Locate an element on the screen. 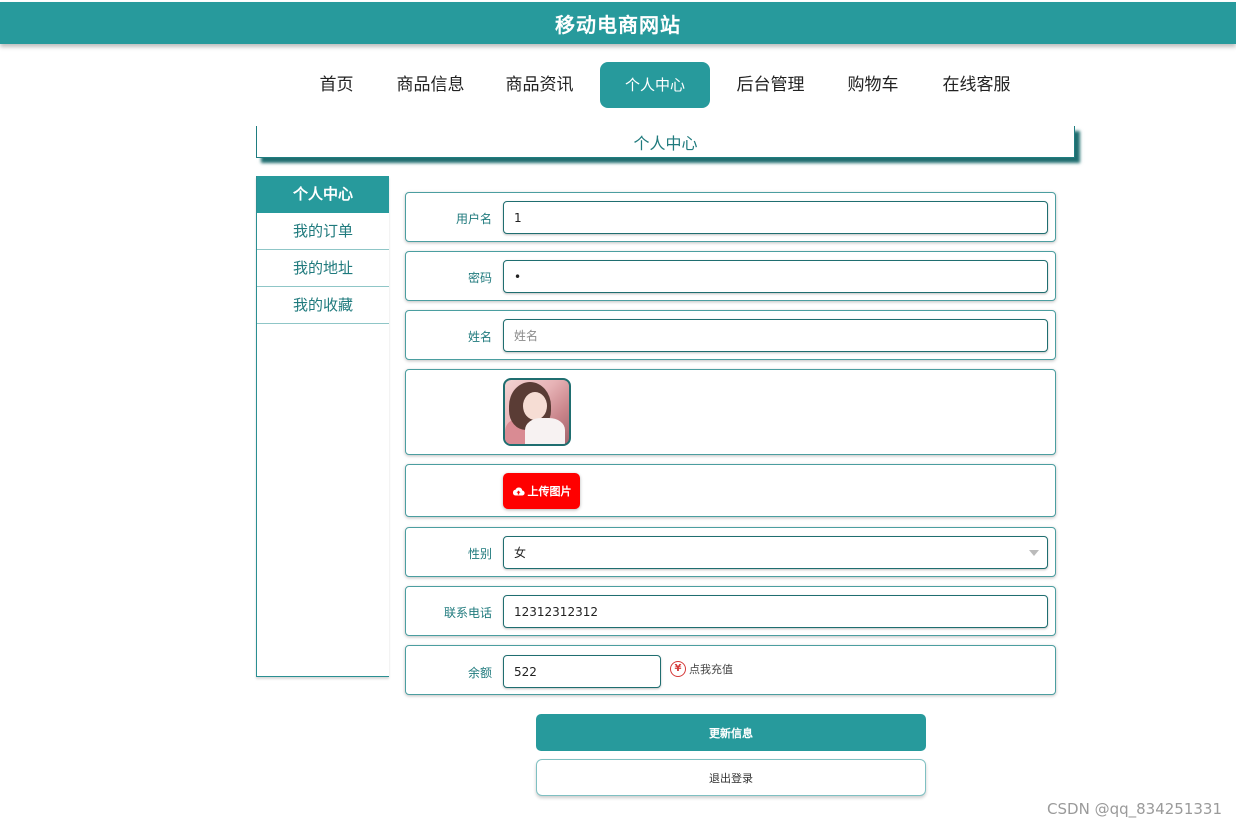 This screenshot has width=1236, height=828. sidebar-item-addresses: 我的地址 is located at coordinates (323, 268).